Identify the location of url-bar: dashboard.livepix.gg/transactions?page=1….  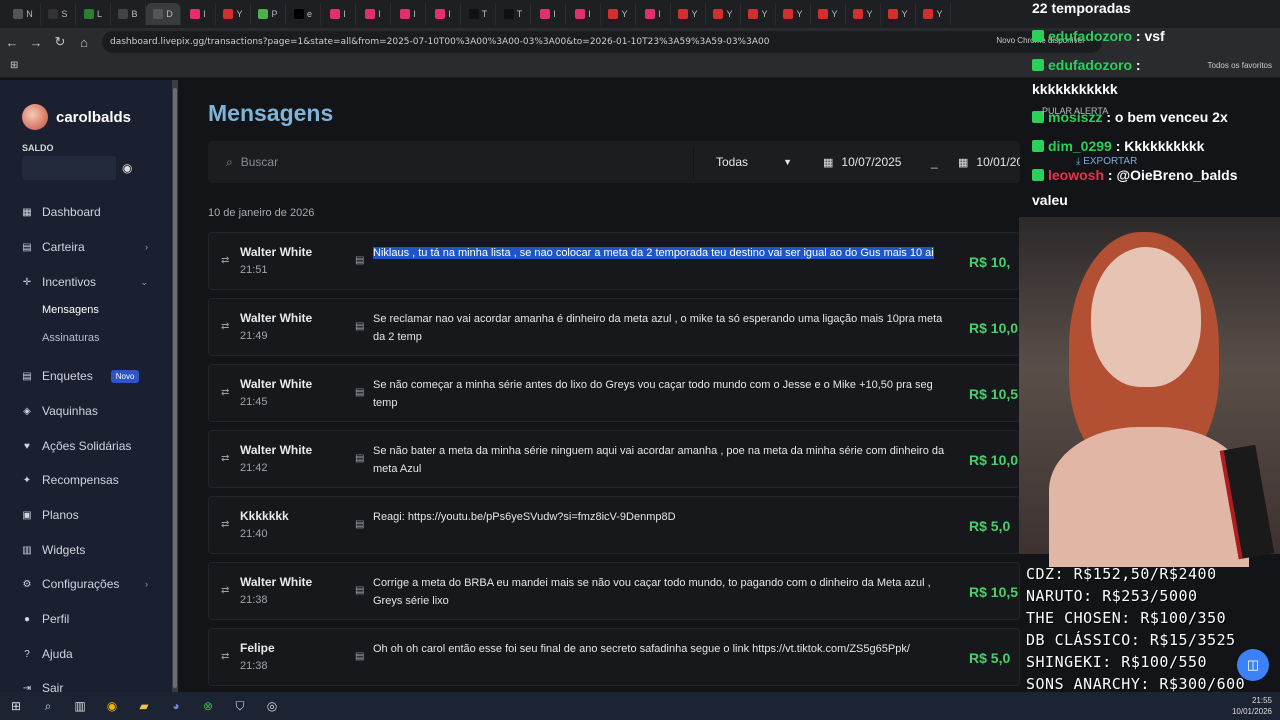
(602, 42).